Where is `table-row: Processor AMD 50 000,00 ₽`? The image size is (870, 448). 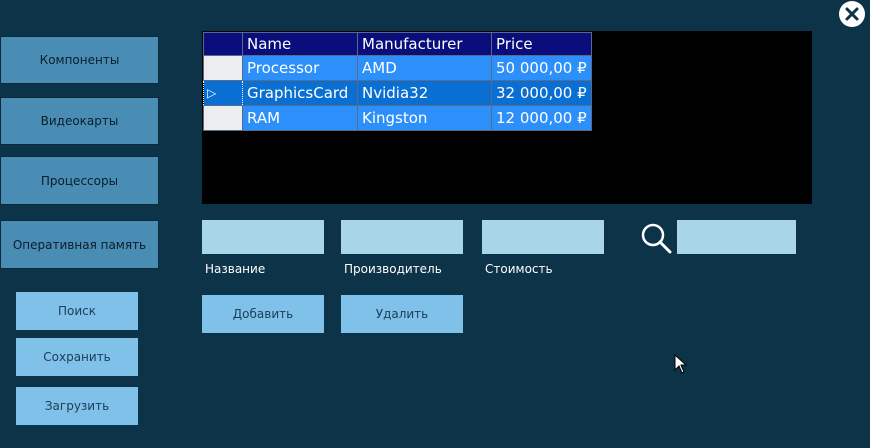
table-row: Processor AMD 50 000,00 ₽ is located at coordinates (397, 68).